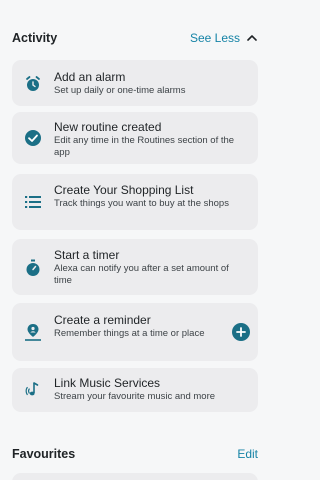 This screenshot has height=480, width=320. I want to click on see-less-button: See Less, so click(224, 38).